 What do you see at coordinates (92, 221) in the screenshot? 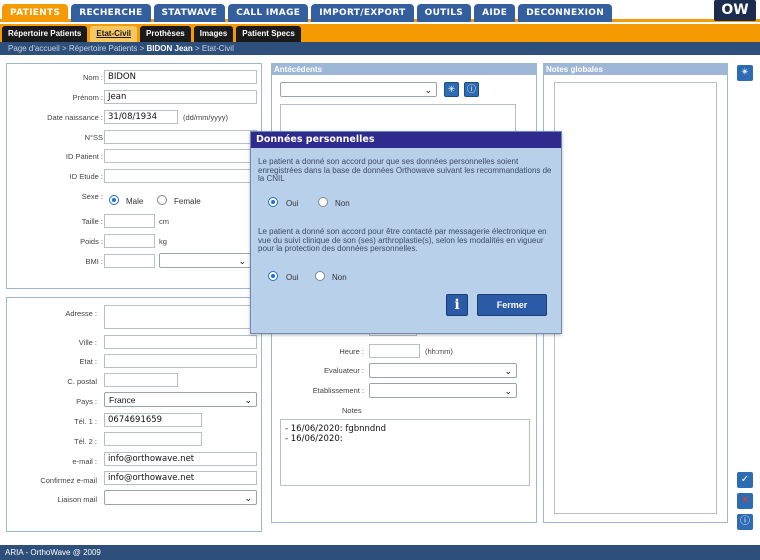
I see `taille-label: Taille :` at bounding box center [92, 221].